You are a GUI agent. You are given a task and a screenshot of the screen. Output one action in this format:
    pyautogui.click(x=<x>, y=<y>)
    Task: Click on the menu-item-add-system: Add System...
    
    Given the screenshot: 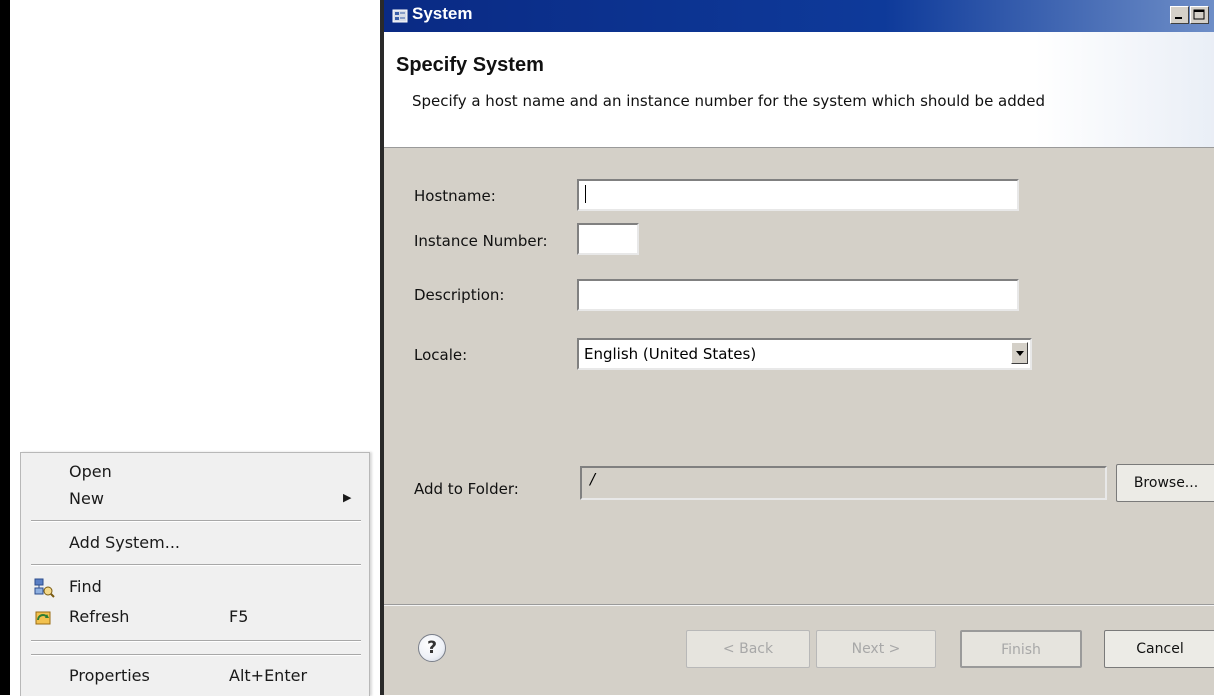 What is the action you would take?
    pyautogui.click(x=195, y=544)
    